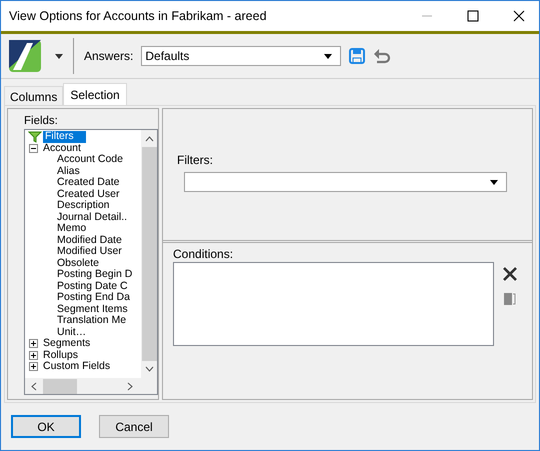 This screenshot has width=540, height=451. I want to click on maximize-icon, so click(473, 16).